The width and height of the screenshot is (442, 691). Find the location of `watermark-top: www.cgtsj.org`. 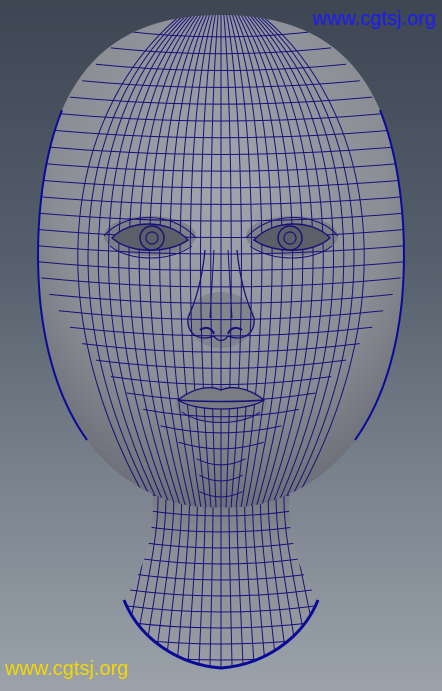

watermark-top: www.cgtsj.org is located at coordinates (374, 19).